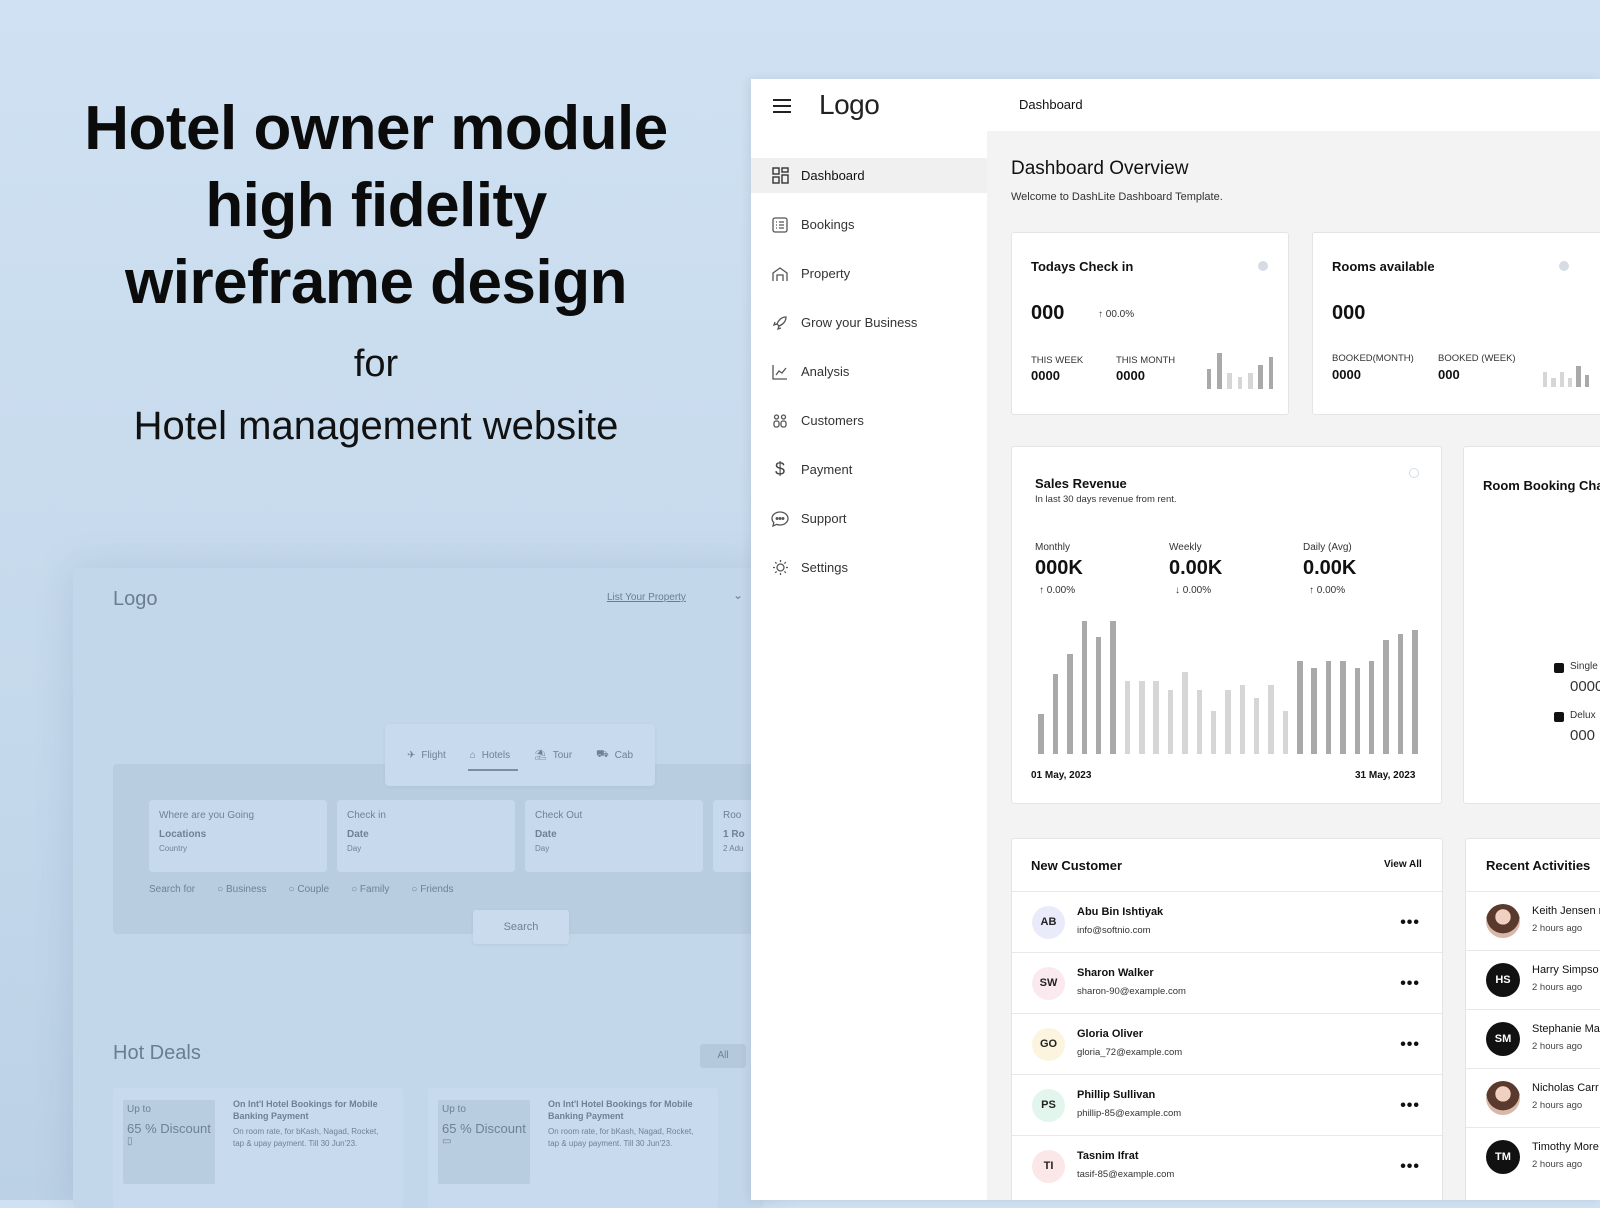 The height and width of the screenshot is (1208, 1600). I want to click on this-month-label: THIS MONTH, so click(1146, 360).